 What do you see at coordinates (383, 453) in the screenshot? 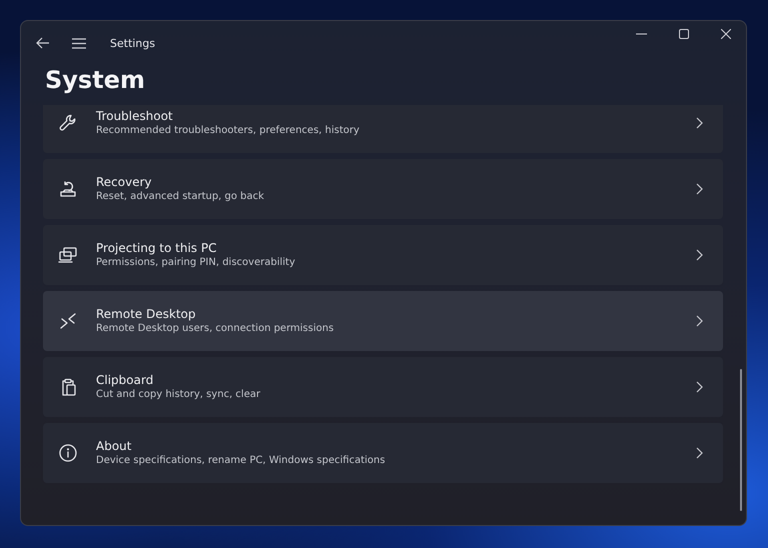
I see `settings-item: About Device specifications, rename PC, Windows specifications` at bounding box center [383, 453].